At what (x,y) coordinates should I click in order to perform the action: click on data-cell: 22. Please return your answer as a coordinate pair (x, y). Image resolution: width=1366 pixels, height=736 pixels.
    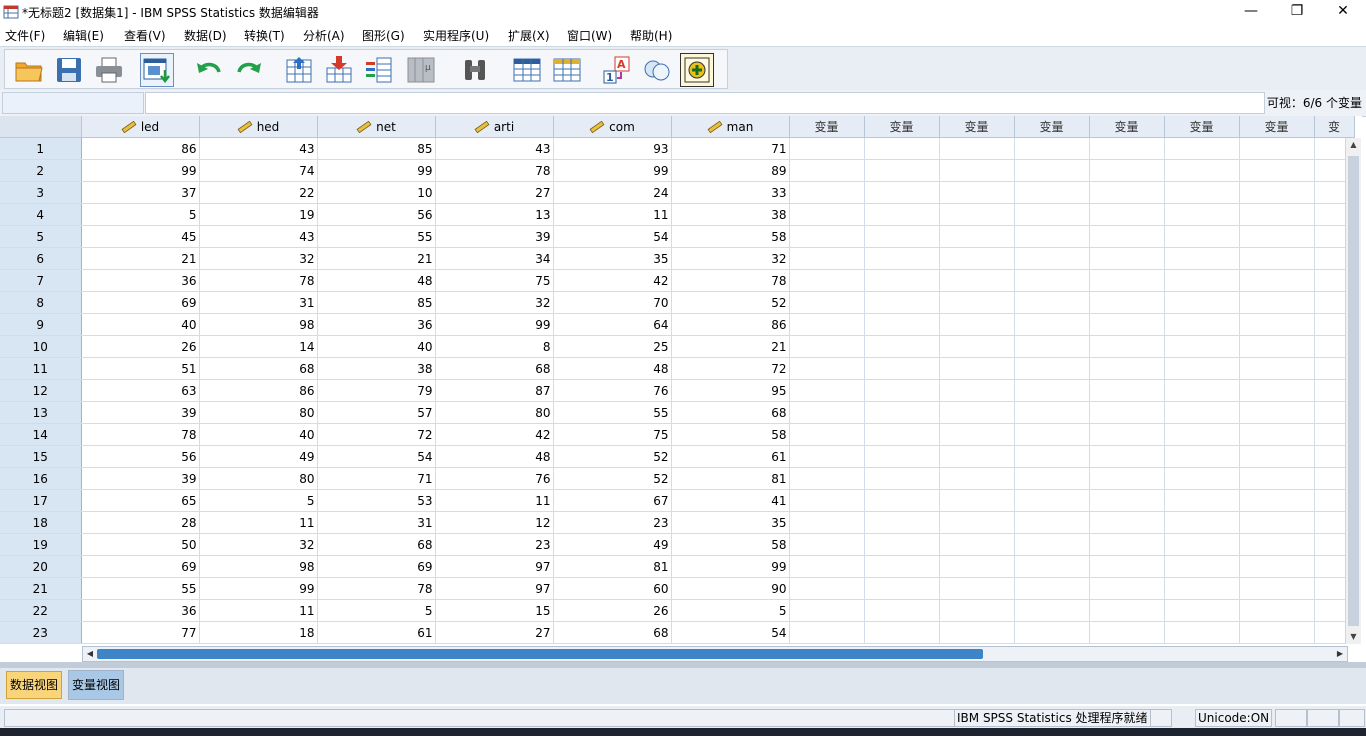
    Looking at the image, I should click on (258, 192).